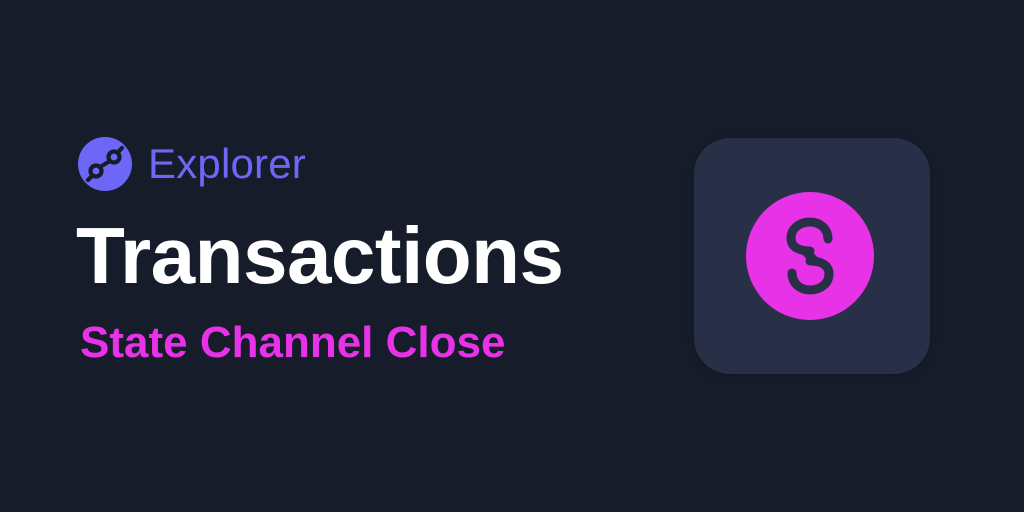  I want to click on transaction-type-tile, so click(812, 256).